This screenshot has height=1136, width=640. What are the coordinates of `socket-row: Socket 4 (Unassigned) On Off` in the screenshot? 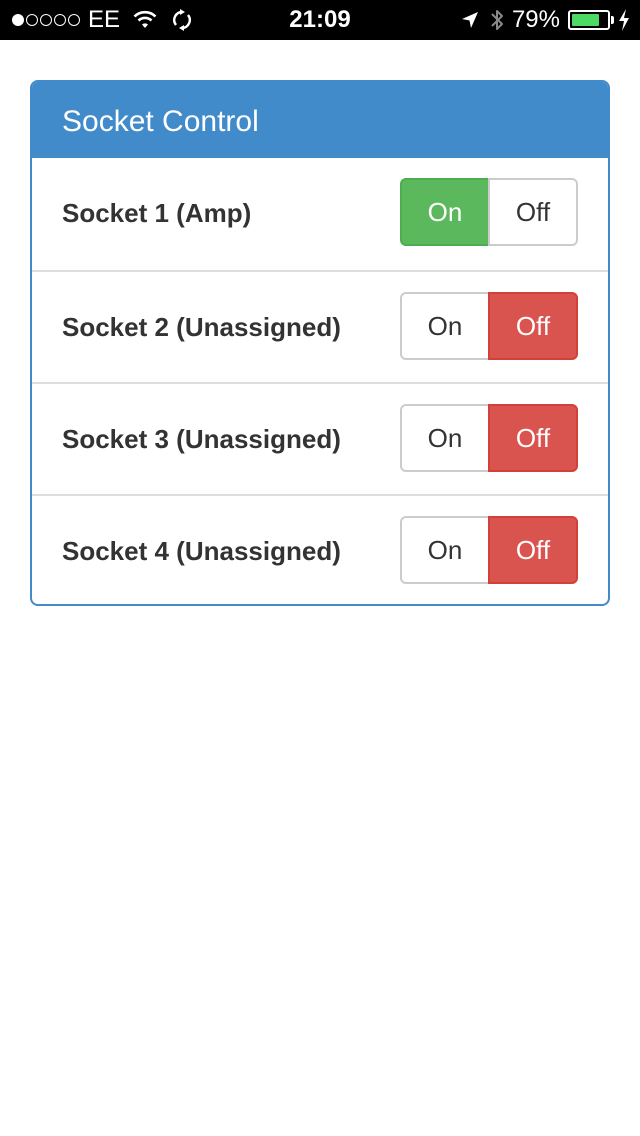 It's located at (320, 549).